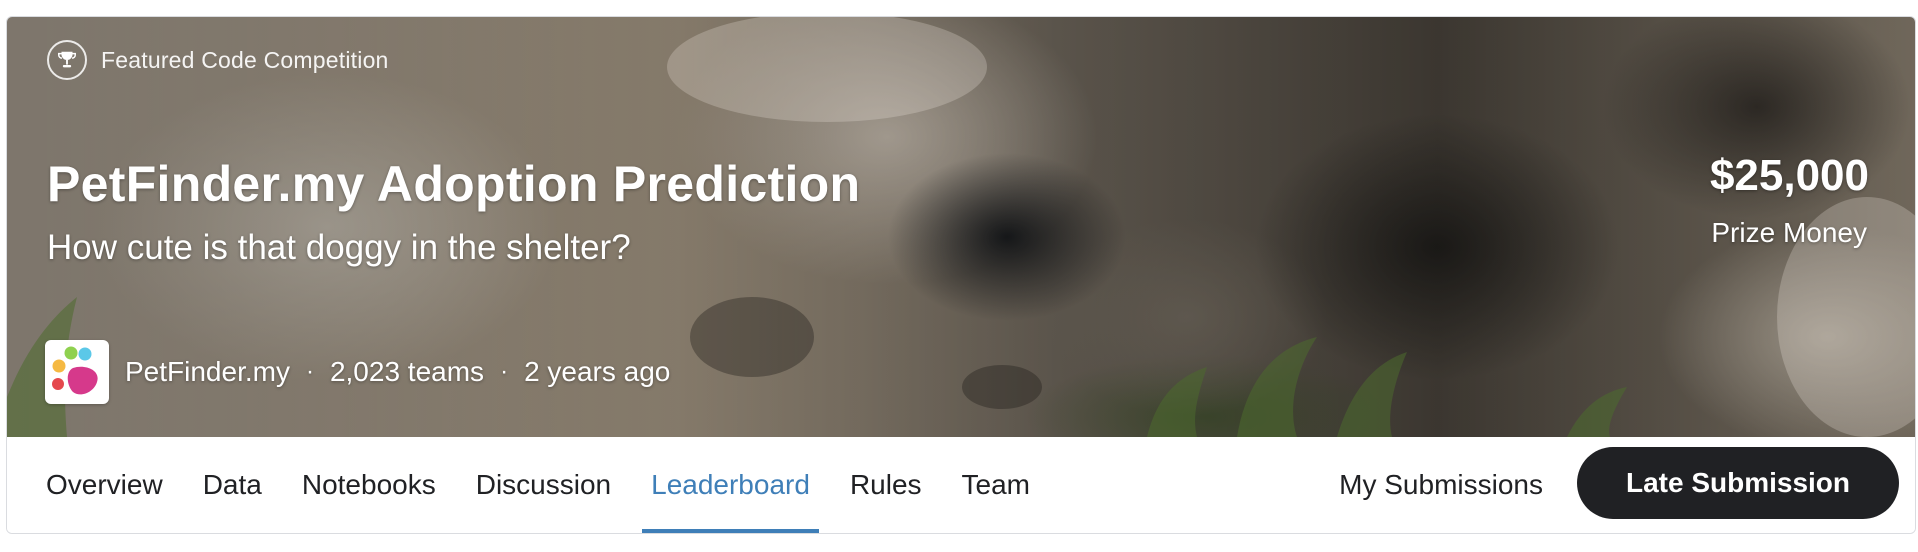 This screenshot has height=552, width=1918. I want to click on prize-block: $25,000 Prize Money, so click(1789, 200).